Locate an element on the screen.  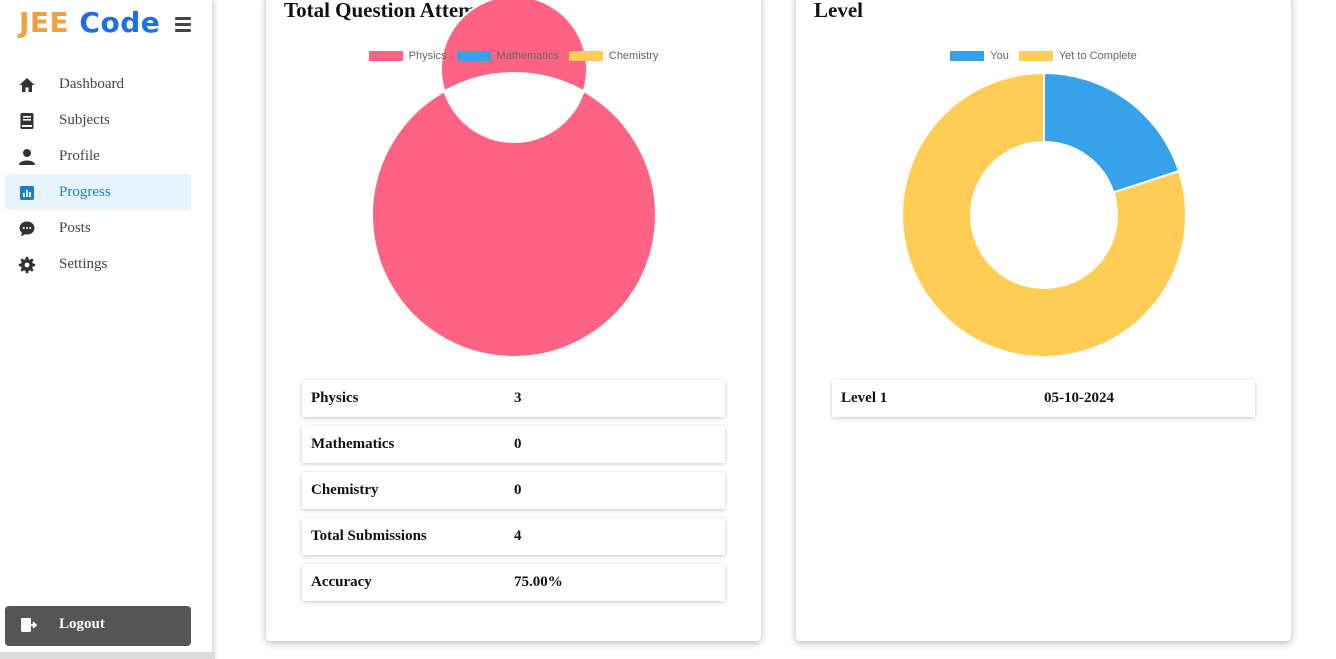
stat-row: Total Submissions 4 is located at coordinates (513, 536).